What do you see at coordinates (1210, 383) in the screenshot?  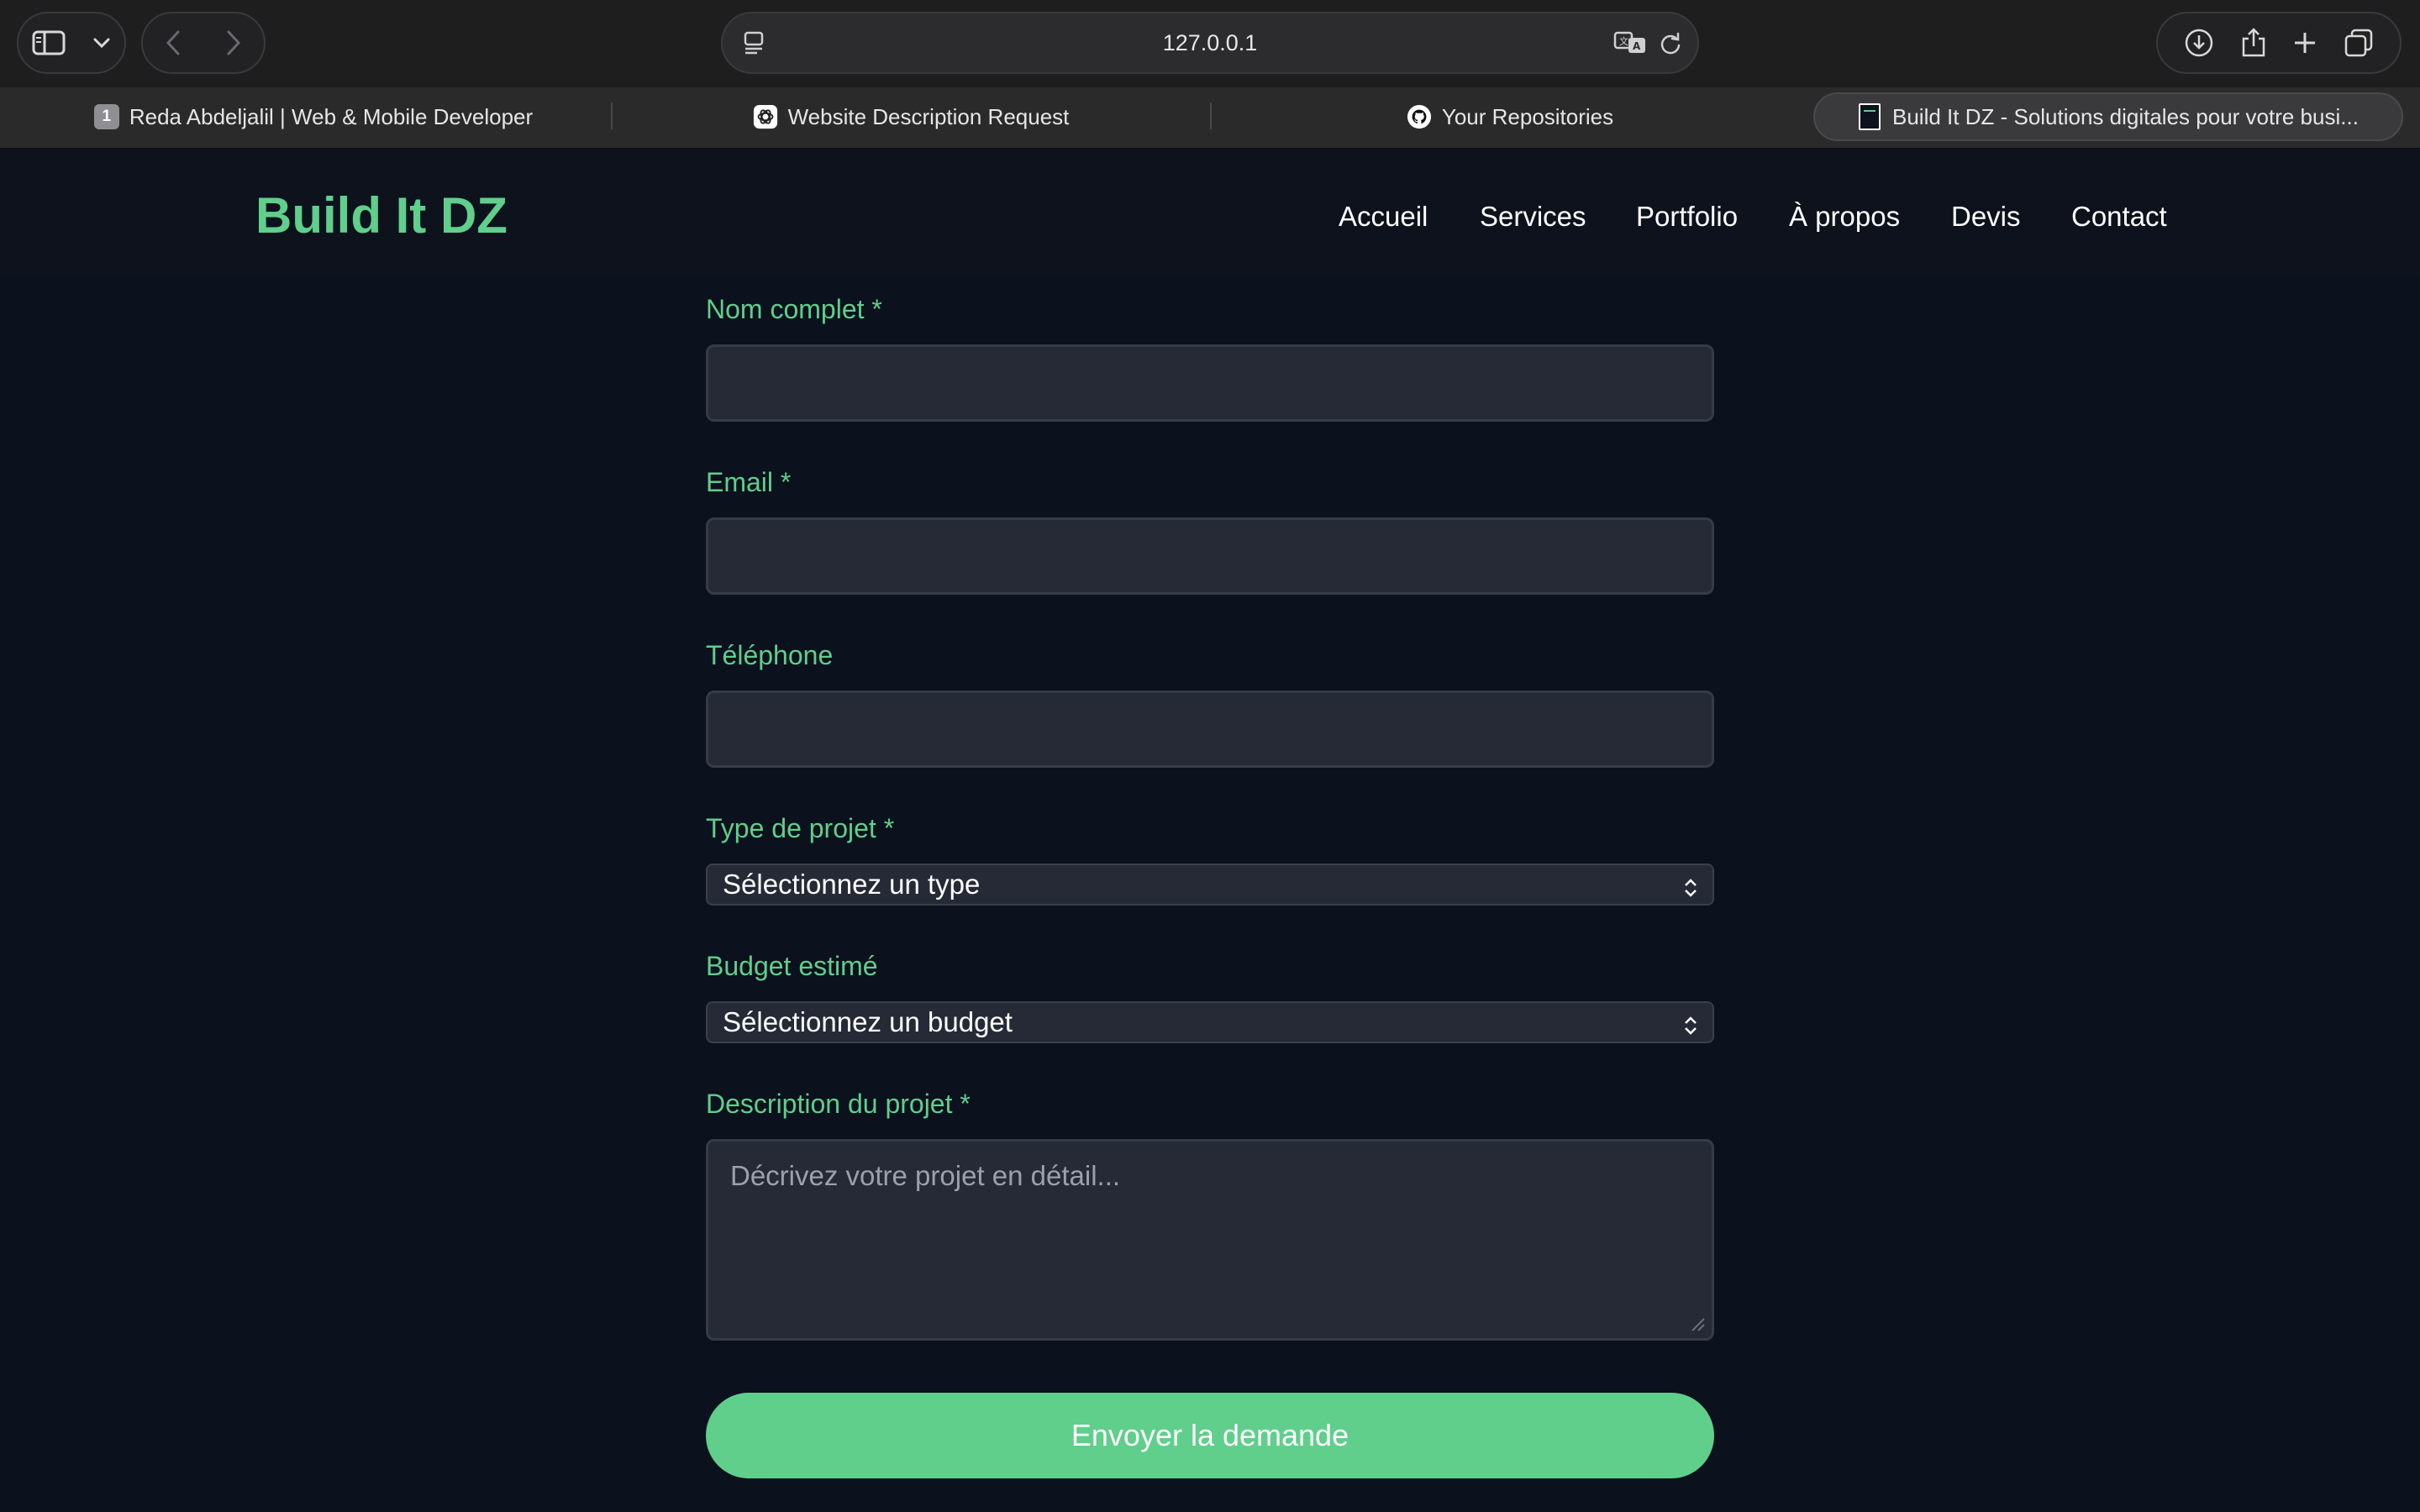 I see `name-input` at bounding box center [1210, 383].